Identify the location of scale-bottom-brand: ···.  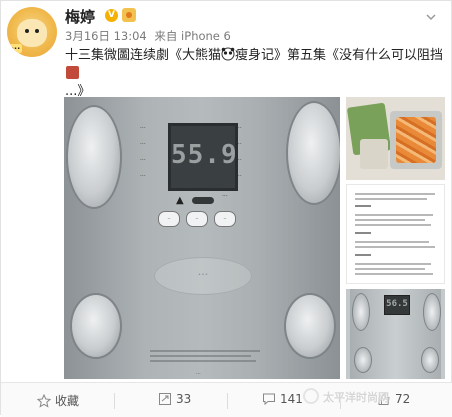
(198, 374).